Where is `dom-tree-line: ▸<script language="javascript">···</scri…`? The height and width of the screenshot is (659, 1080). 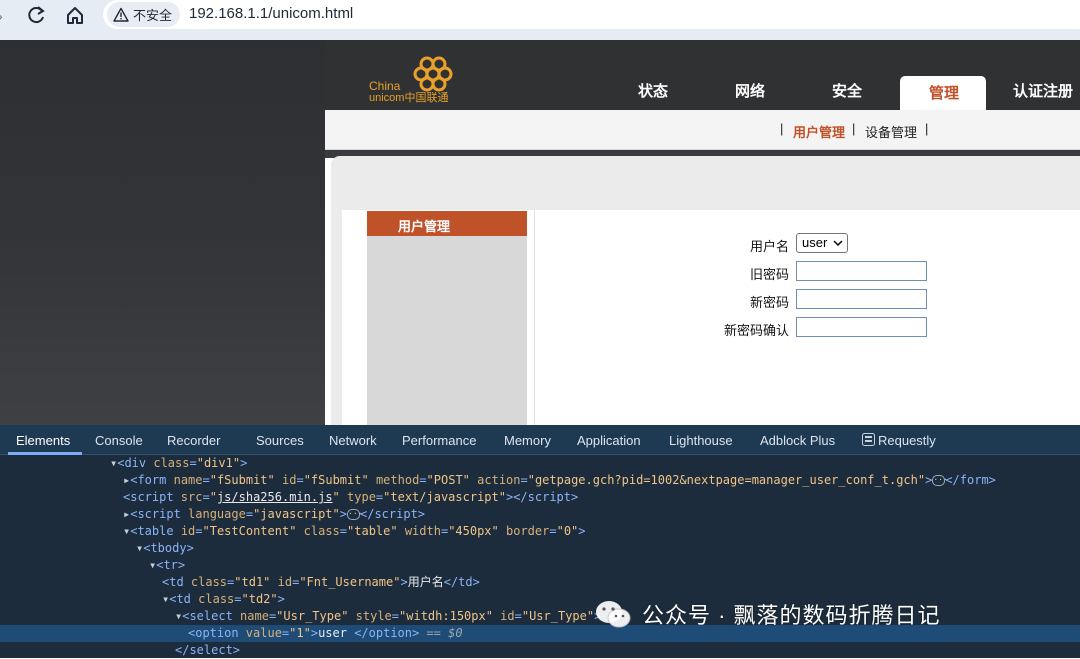
dom-tree-line: ▸<script language="javascript">···</scri… is located at coordinates (540, 514).